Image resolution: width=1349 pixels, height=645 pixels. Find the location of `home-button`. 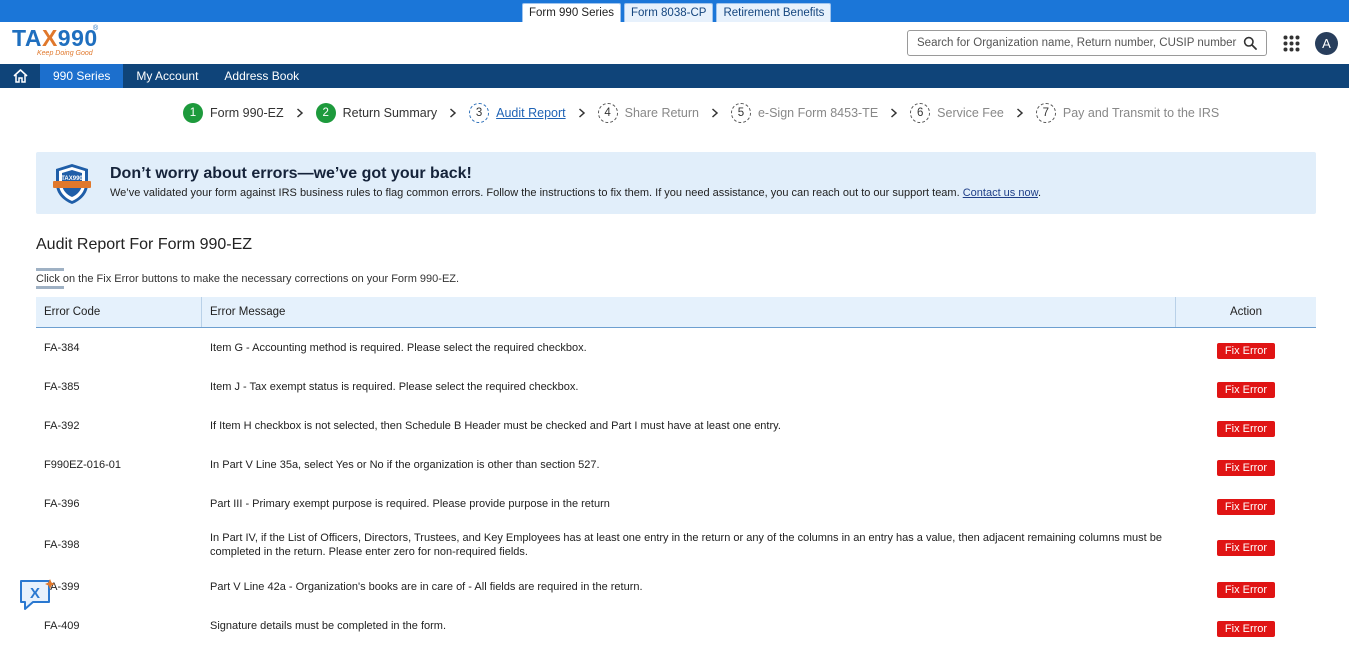

home-button is located at coordinates (20, 76).